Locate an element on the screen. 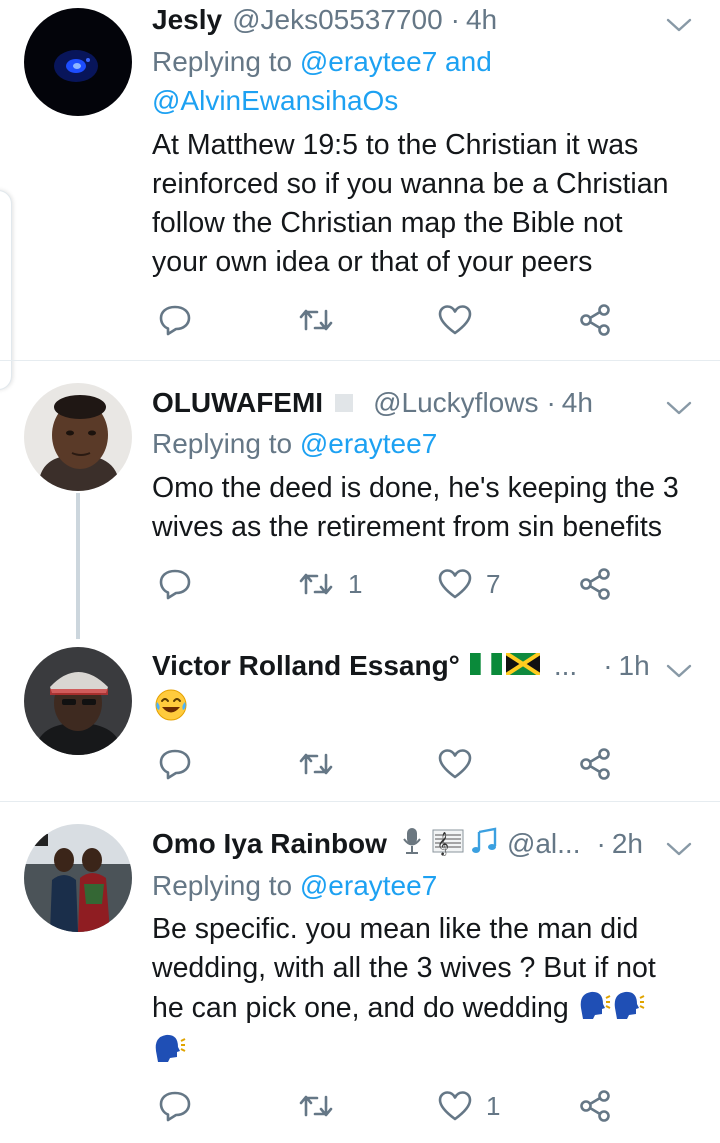 The width and height of the screenshot is (720, 1143). tweet-line-with-emoji: he can pick one, and do wedding is located at coordinates (426, 1009).